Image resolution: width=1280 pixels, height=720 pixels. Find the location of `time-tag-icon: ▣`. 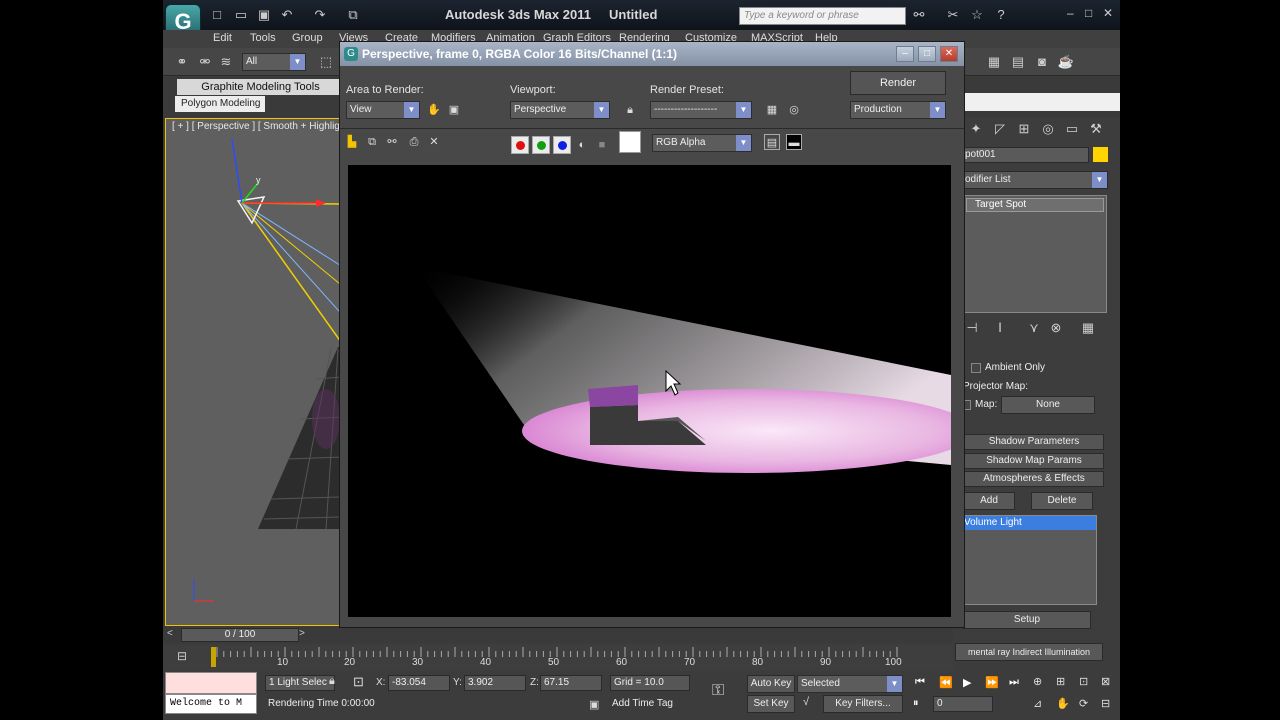

time-tag-icon: ▣ is located at coordinates (594, 704).